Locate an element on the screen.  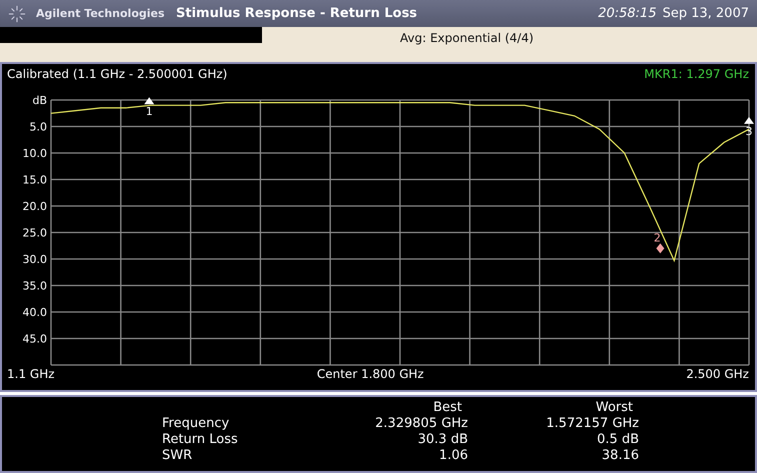
y-axis-label: 5.0 is located at coordinates (38, 127).